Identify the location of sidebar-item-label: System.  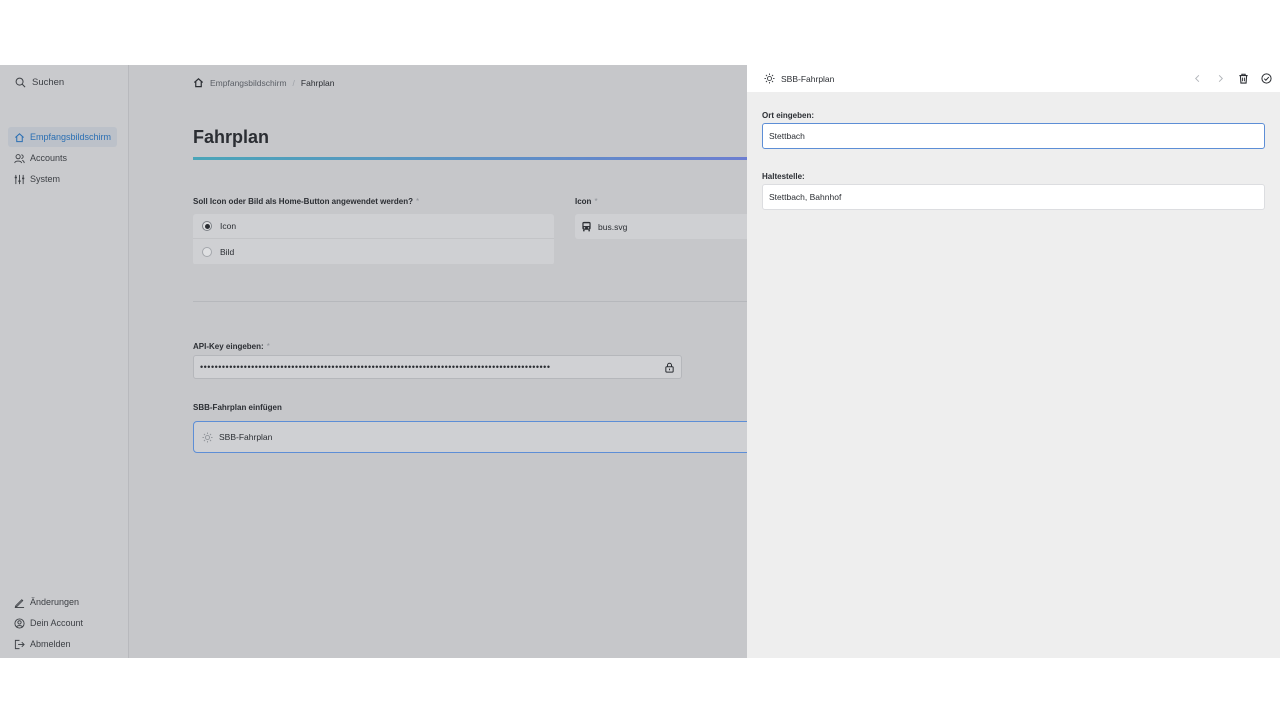
(45, 179).